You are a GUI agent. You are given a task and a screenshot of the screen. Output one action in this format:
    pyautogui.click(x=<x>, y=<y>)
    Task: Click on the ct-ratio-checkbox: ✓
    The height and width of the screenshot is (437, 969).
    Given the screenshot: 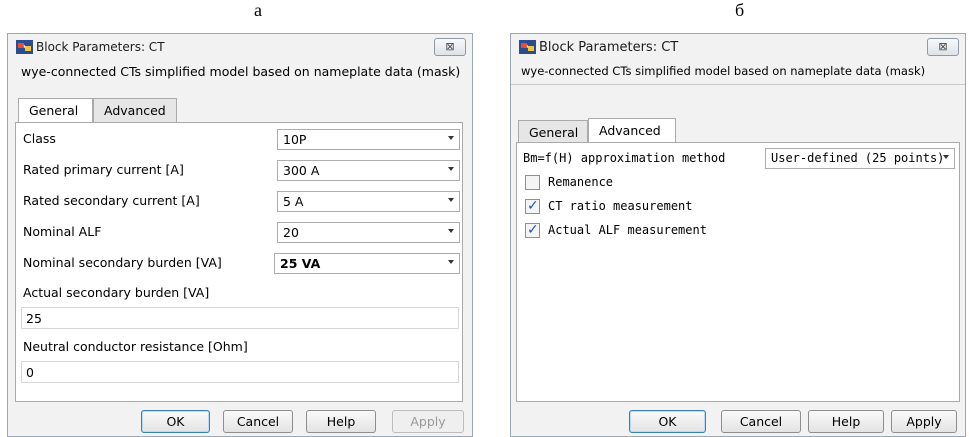 What is the action you would take?
    pyautogui.click(x=532, y=206)
    